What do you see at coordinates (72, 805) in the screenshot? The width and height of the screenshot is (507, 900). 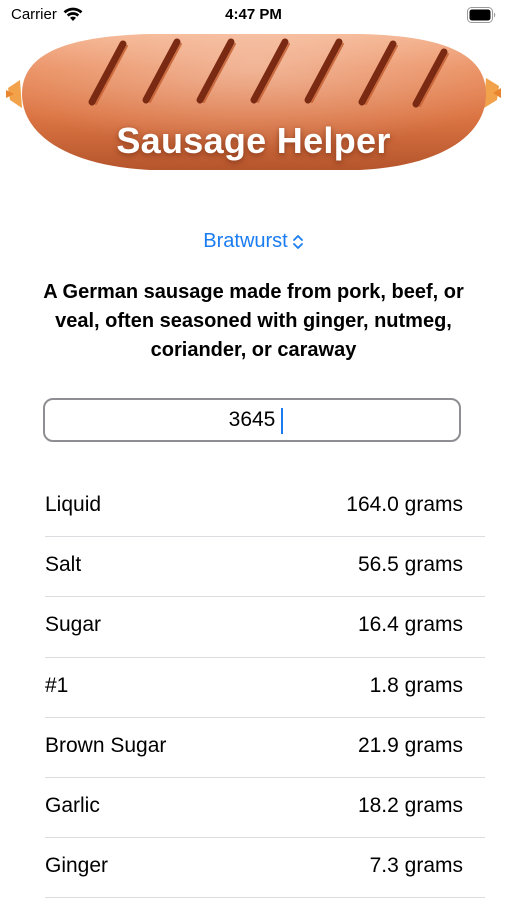 I see `ingredient-name: Garlic` at bounding box center [72, 805].